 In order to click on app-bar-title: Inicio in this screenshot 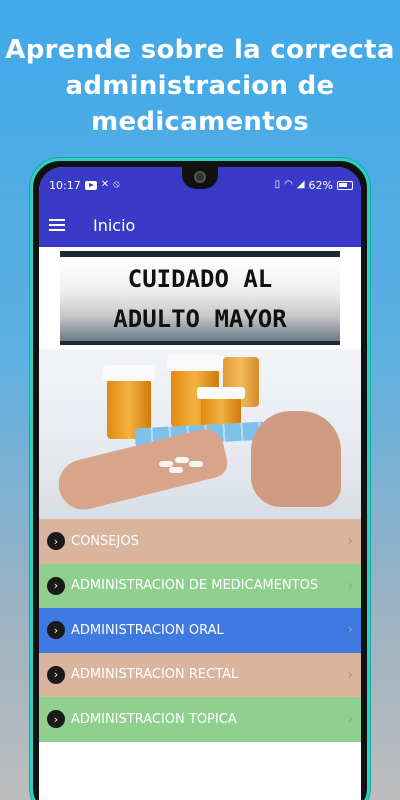, I will do `click(114, 225)`.